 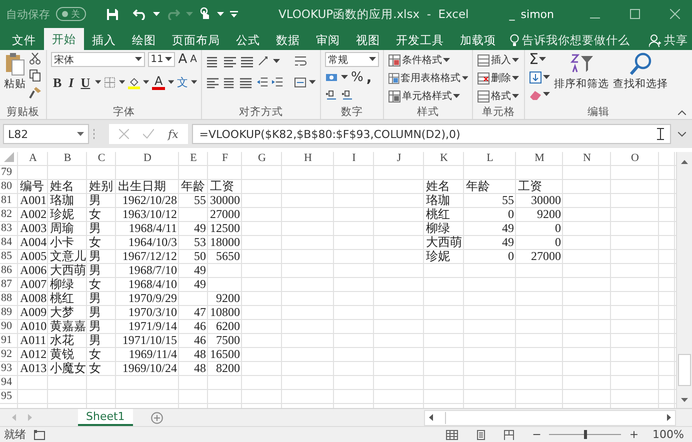 I want to click on column-header: J, so click(x=399, y=158).